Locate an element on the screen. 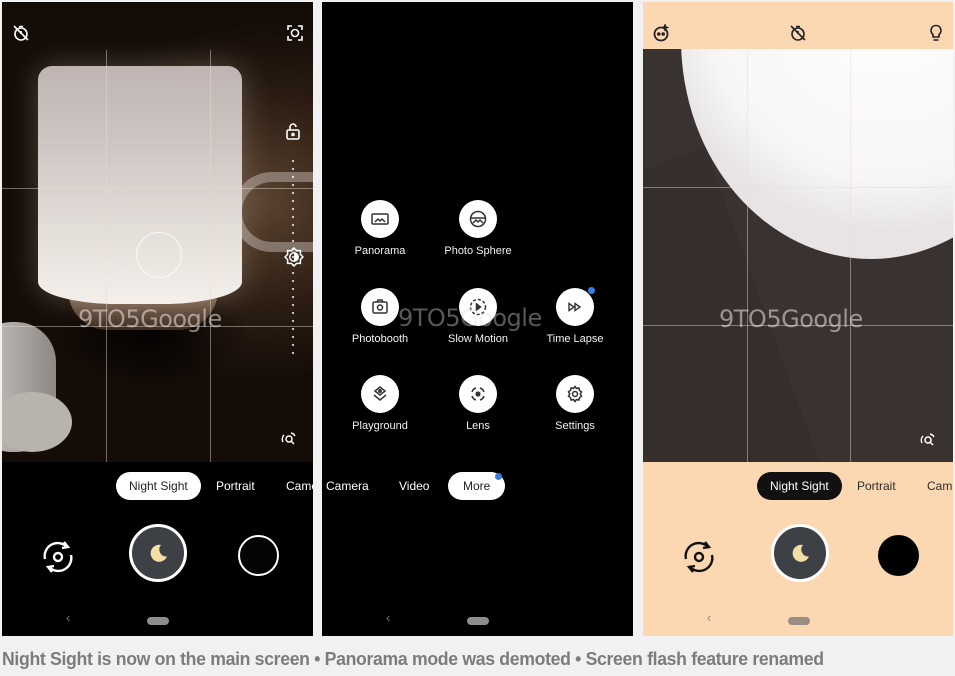  more-item-label: Photobooth is located at coordinates (380, 339).